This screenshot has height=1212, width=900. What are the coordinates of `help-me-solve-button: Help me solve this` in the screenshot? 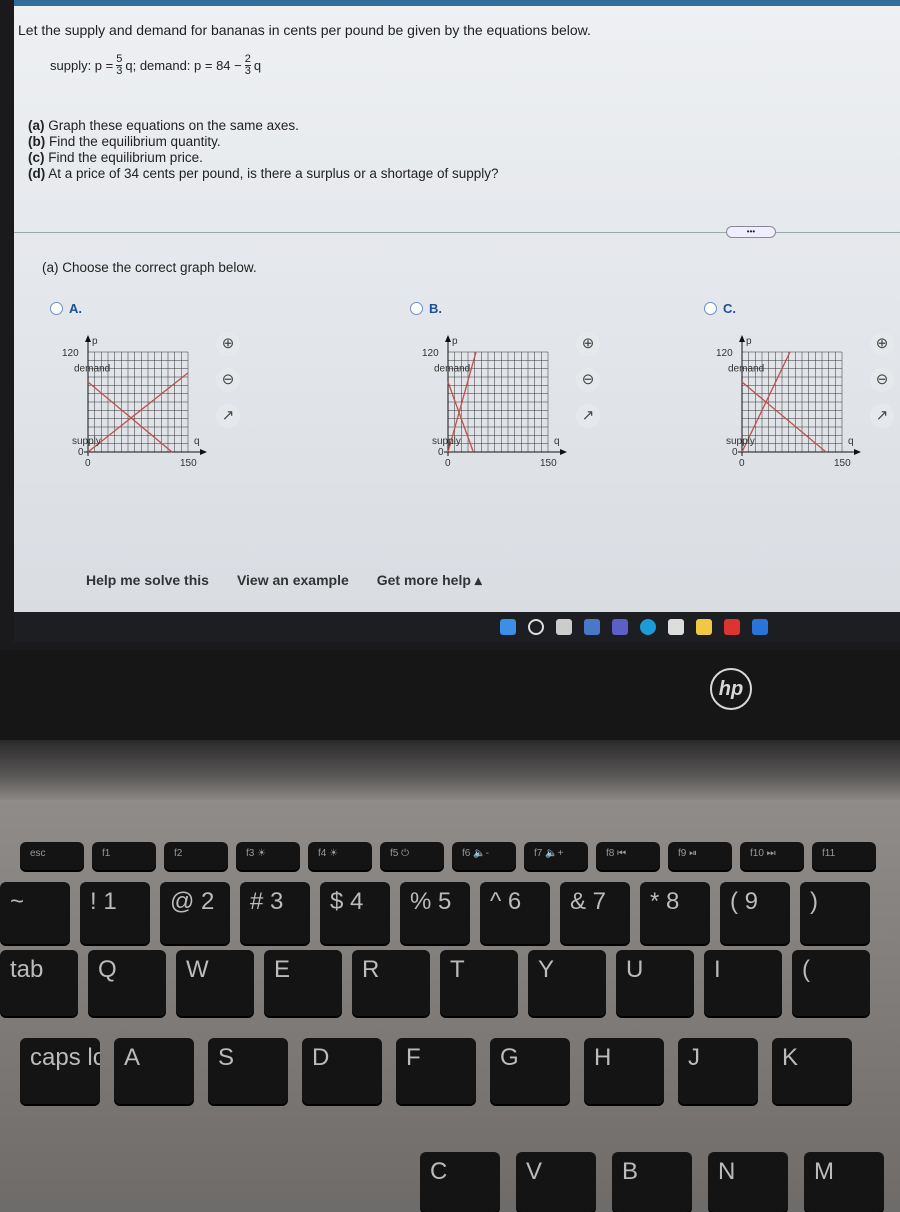 It's located at (147, 580).